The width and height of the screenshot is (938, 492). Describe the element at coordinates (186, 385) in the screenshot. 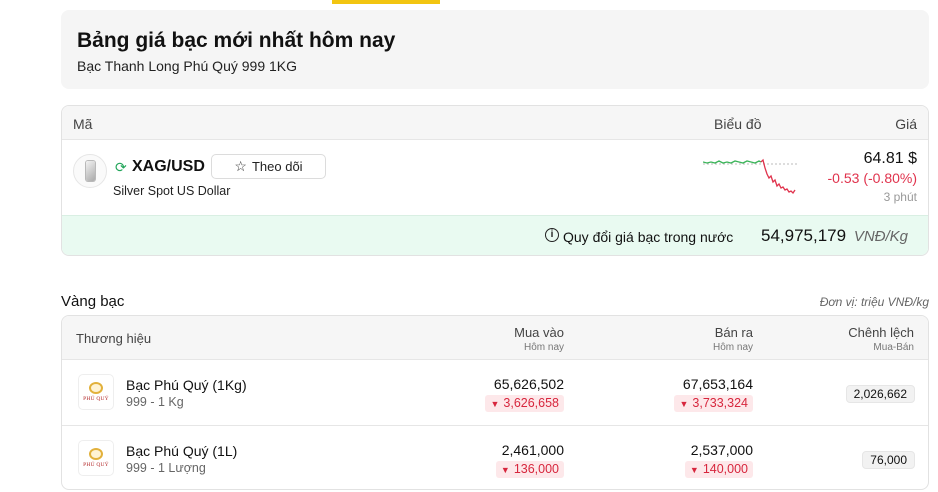

I see `product-name: Bạc Phú Quý (1Kg)` at that location.